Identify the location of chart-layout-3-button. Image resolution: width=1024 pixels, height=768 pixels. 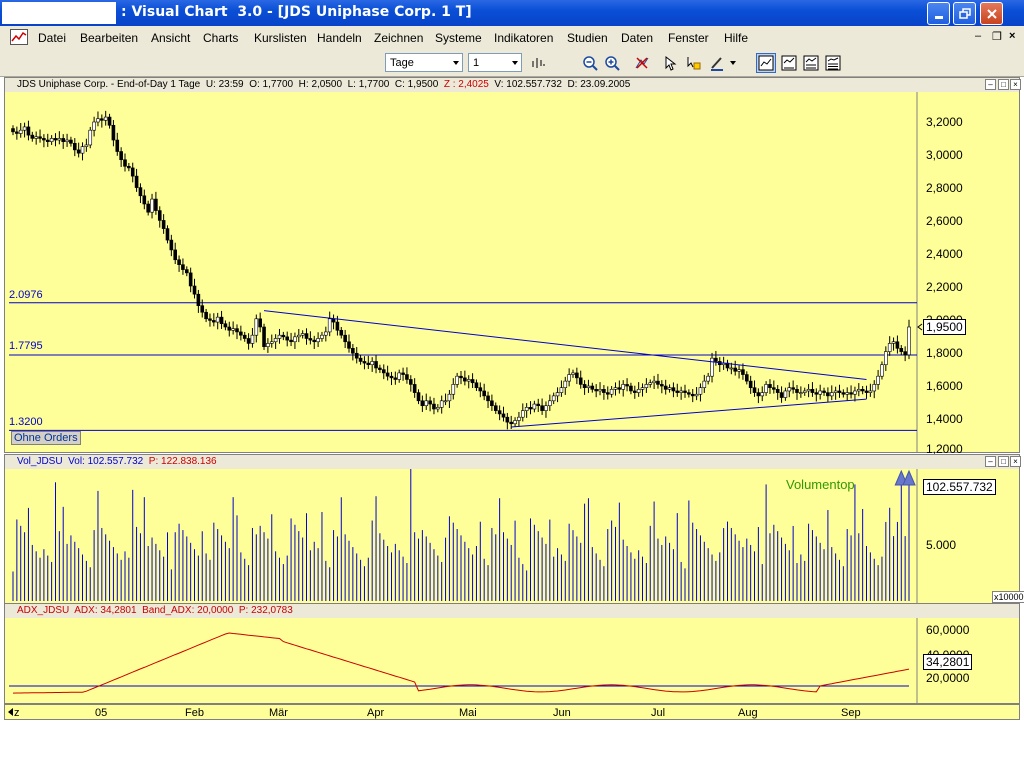
(811, 63).